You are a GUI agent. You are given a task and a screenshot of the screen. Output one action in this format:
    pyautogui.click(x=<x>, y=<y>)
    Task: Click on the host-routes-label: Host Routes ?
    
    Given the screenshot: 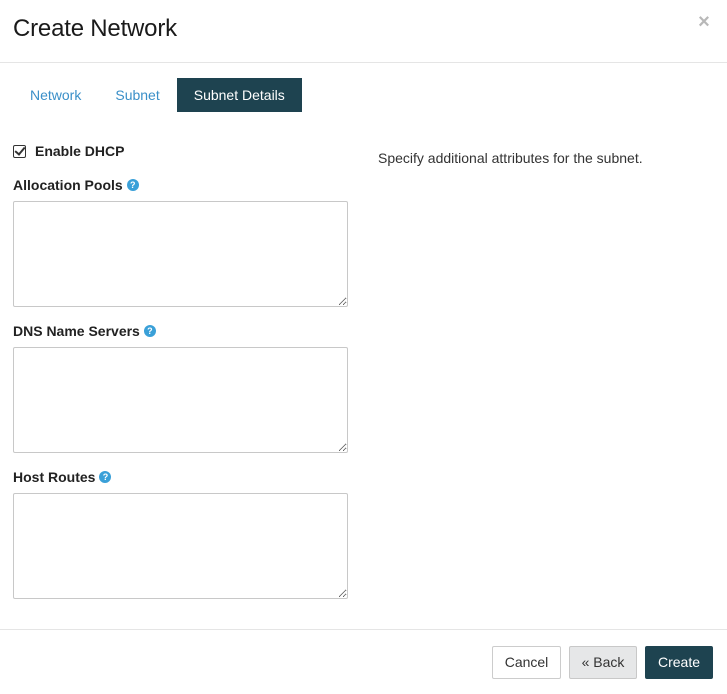 What is the action you would take?
    pyautogui.click(x=62, y=477)
    